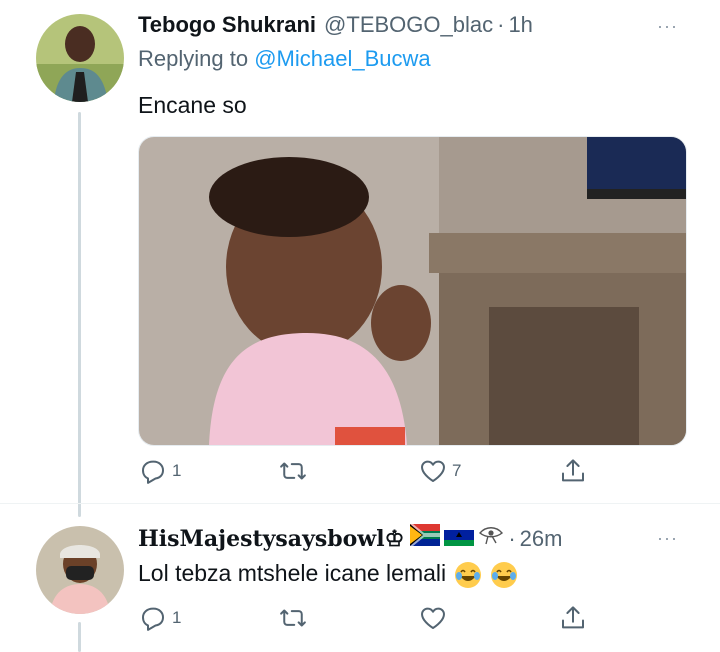 This screenshot has width=720, height=652. What do you see at coordinates (488, 471) in the screenshot?
I see `like-button: 7` at bounding box center [488, 471].